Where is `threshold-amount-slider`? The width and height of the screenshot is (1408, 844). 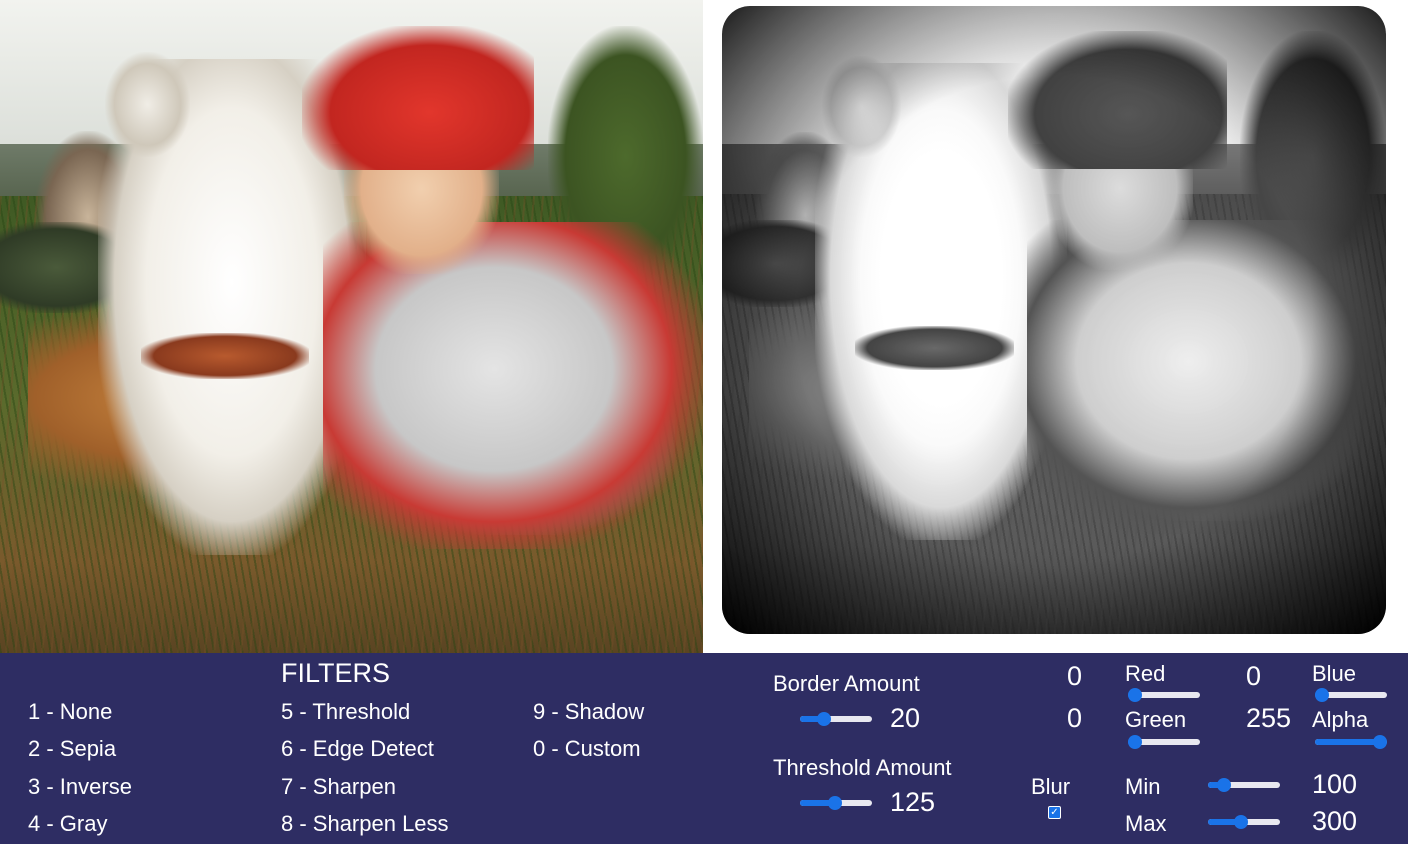
threshold-amount-slider is located at coordinates (836, 803).